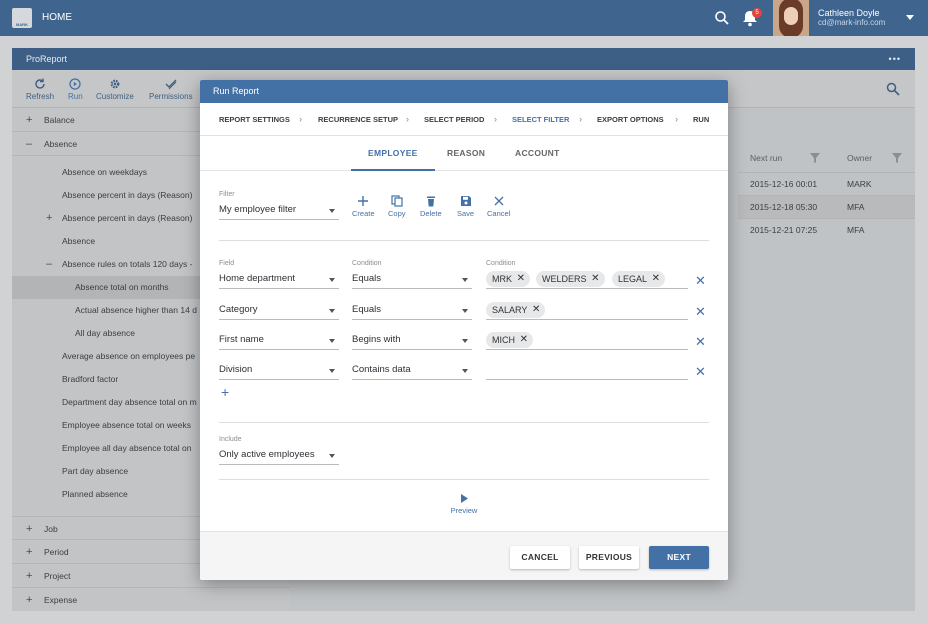 This screenshot has height=624, width=928. Describe the element at coordinates (466, 153) in the screenshot. I see `tab-reason: REASON` at that location.